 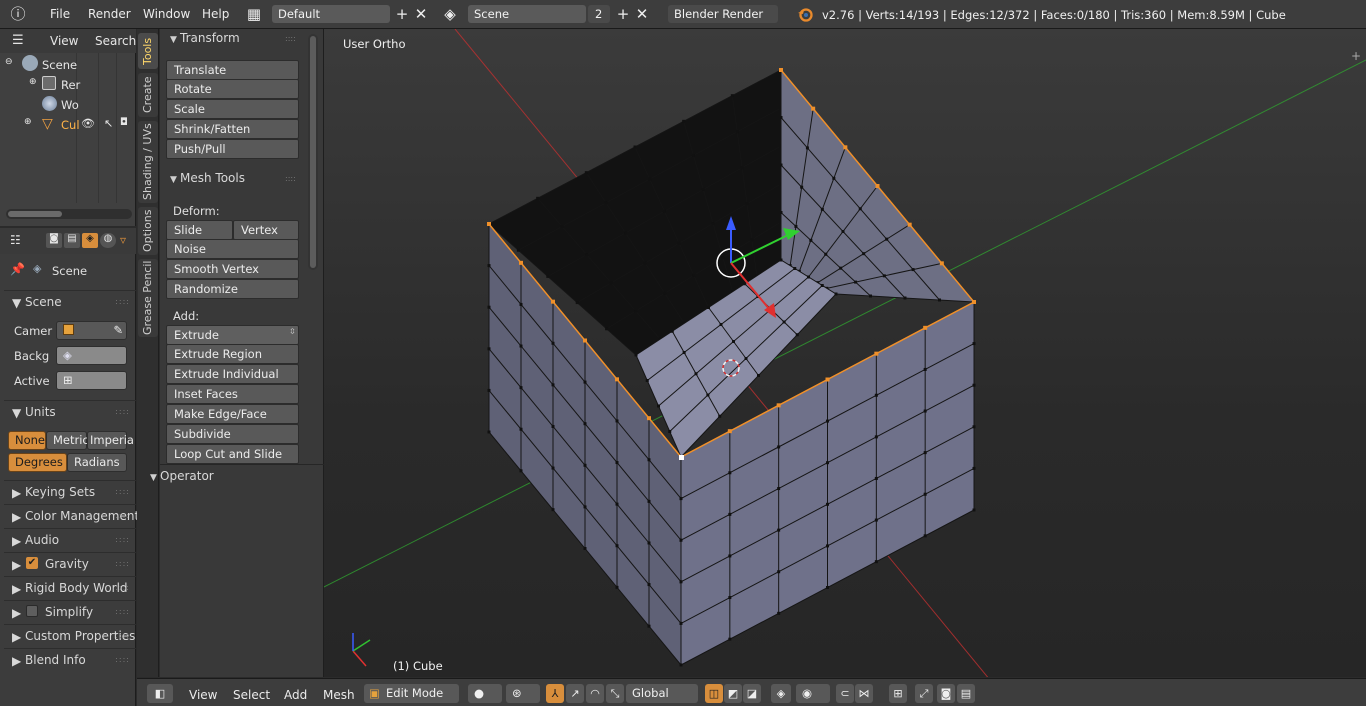 I want to click on section-color-management: ▶ Color Management ::::, so click(x=71, y=515).